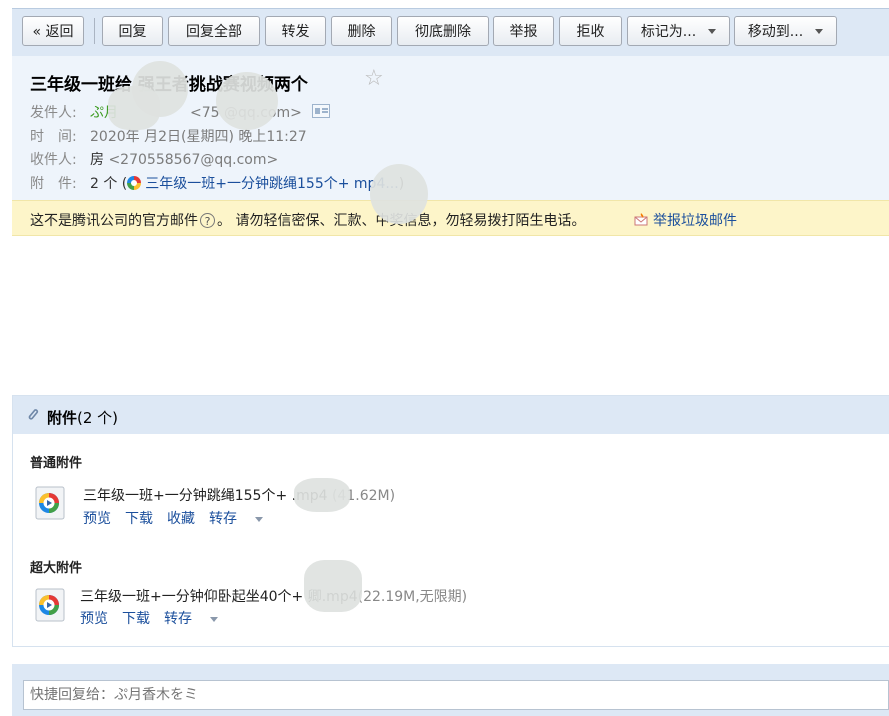 The image size is (889, 716). Describe the element at coordinates (641, 219) in the screenshot. I see `envelope-fire-icon` at that location.